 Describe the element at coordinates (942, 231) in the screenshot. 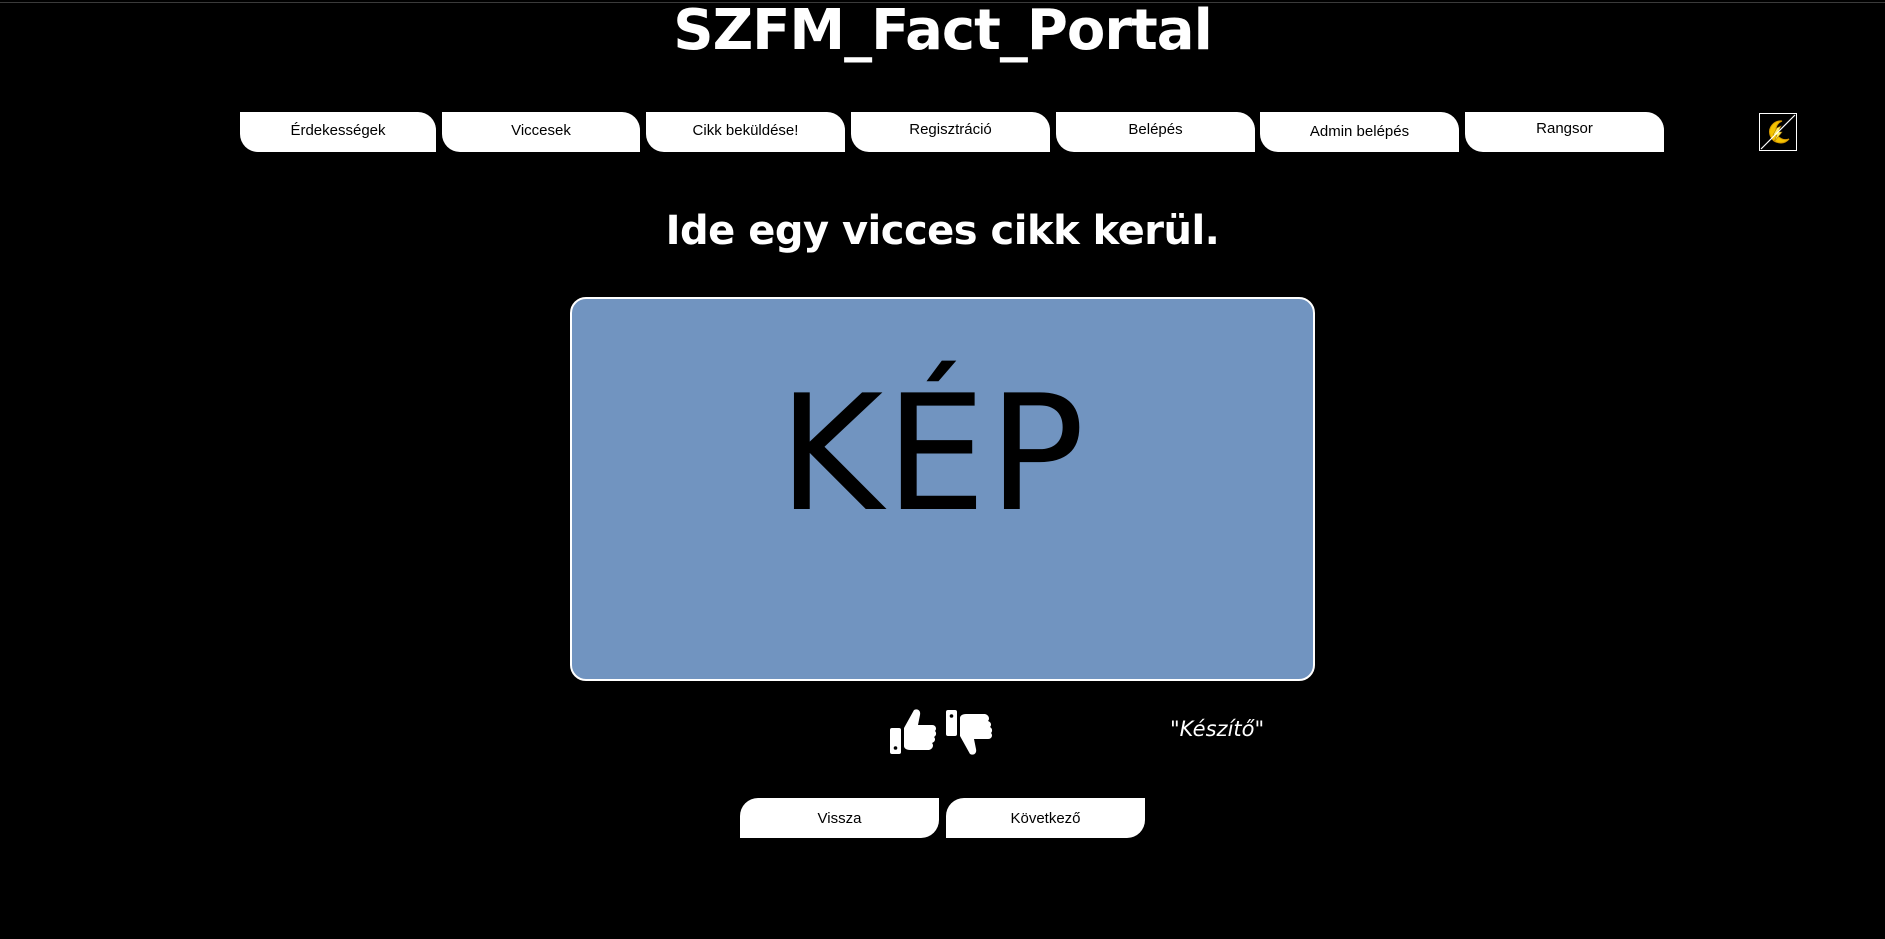

I see `article-heading: Ide egy vicces cikk kerül.` at that location.